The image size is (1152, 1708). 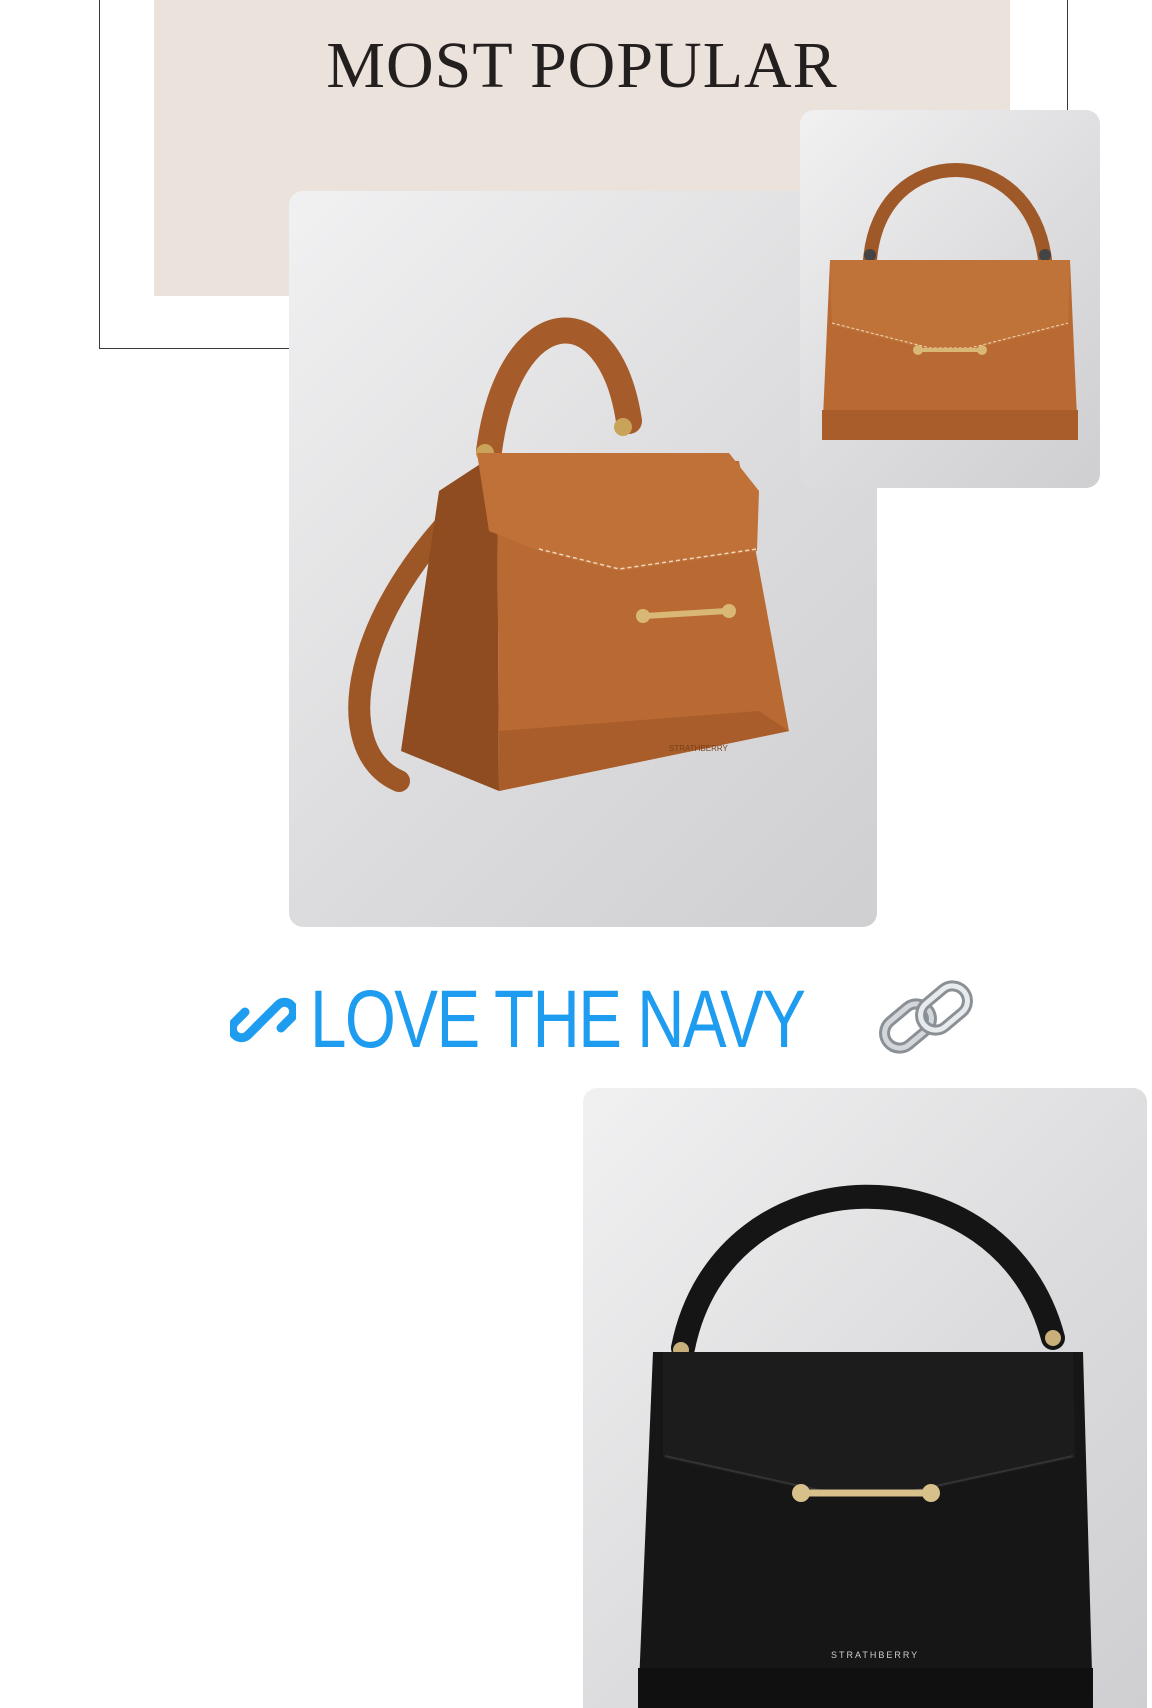 I want to click on link-icon, so click(x=263, y=1020).